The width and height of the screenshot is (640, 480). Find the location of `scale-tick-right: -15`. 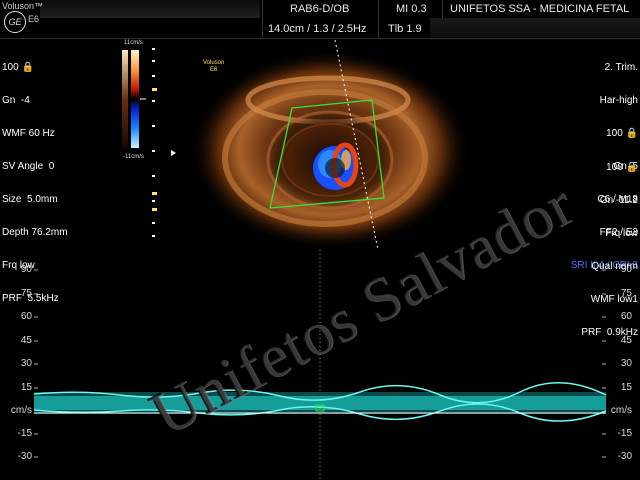

scale-tick-right: -15 is located at coordinates (624, 433).